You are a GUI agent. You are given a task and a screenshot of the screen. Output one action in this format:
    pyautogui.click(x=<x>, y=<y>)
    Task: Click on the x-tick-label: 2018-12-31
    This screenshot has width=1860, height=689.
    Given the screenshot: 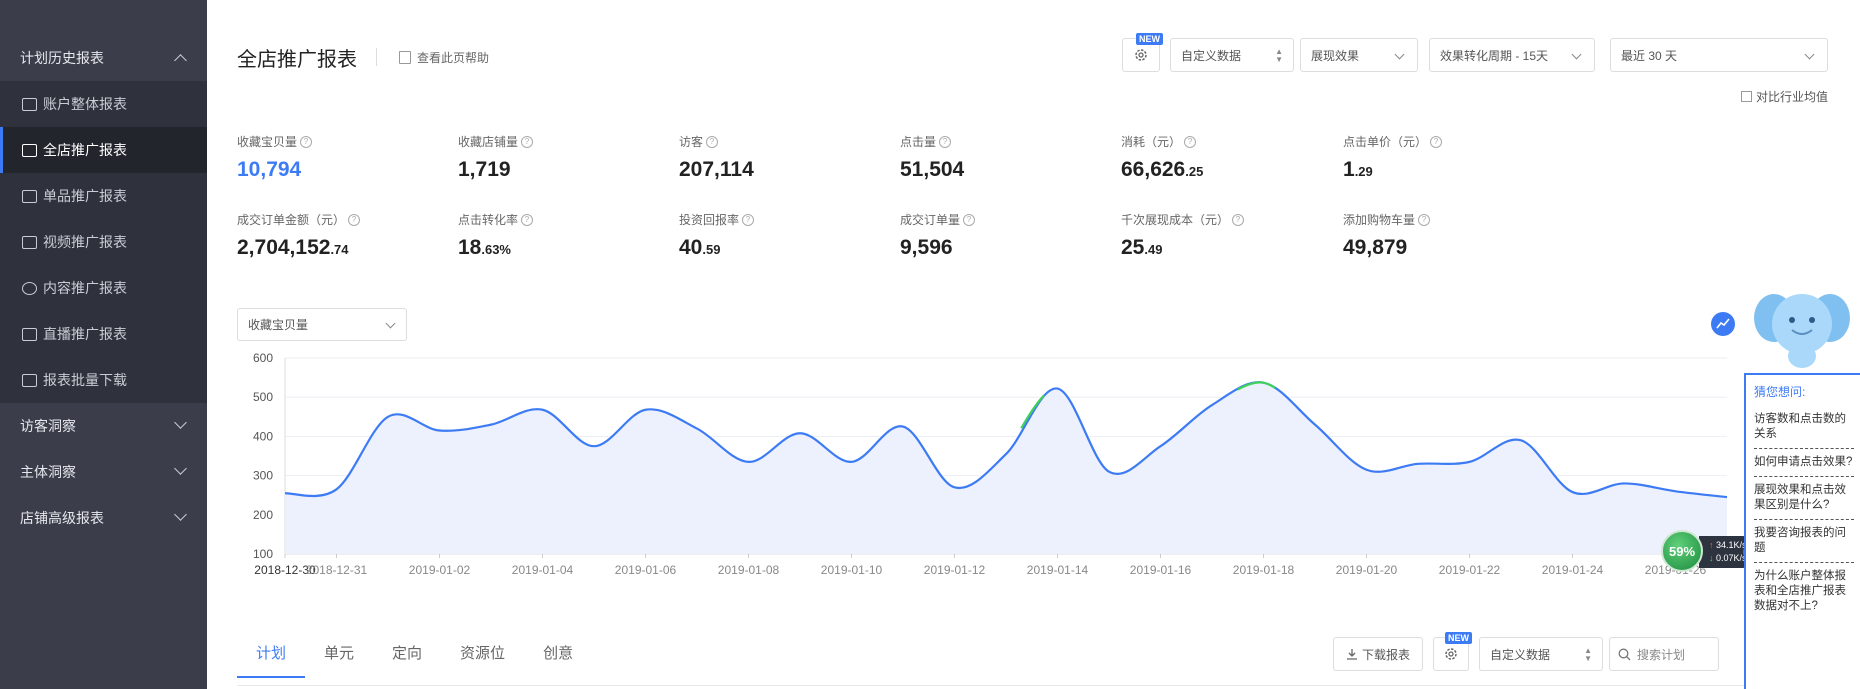 What is the action you would take?
    pyautogui.click(x=337, y=570)
    